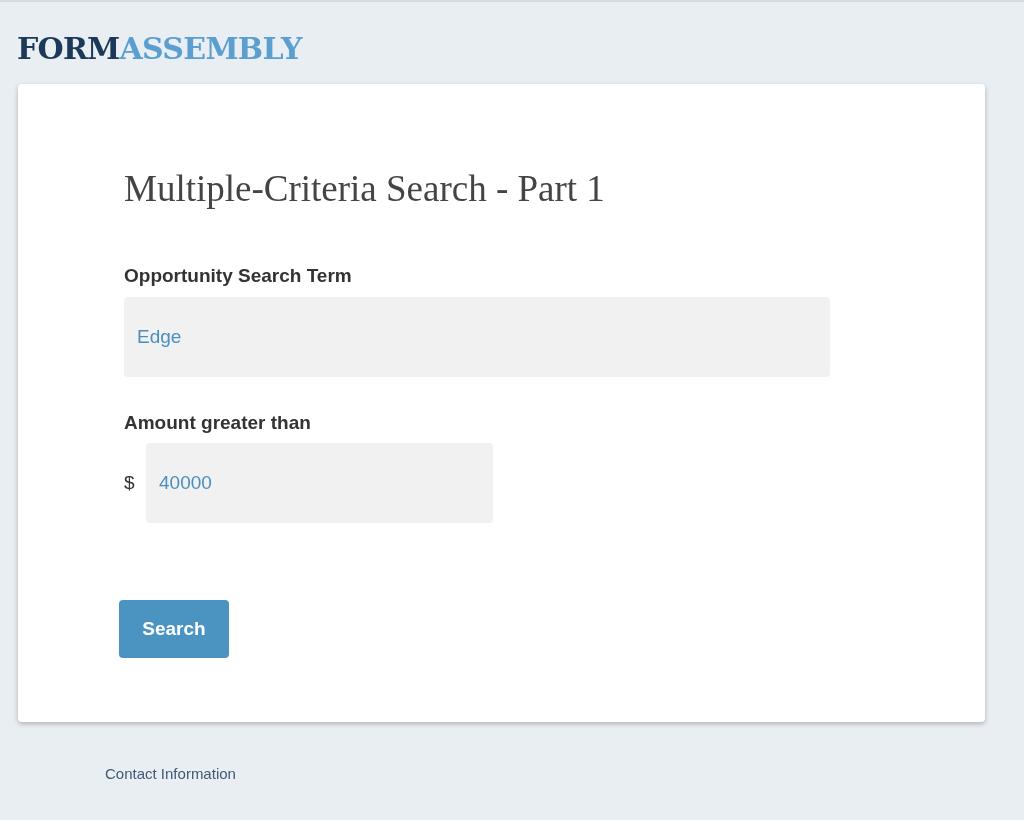 Image resolution: width=1024 pixels, height=820 pixels. I want to click on contact-link: Contact Information, so click(170, 773).